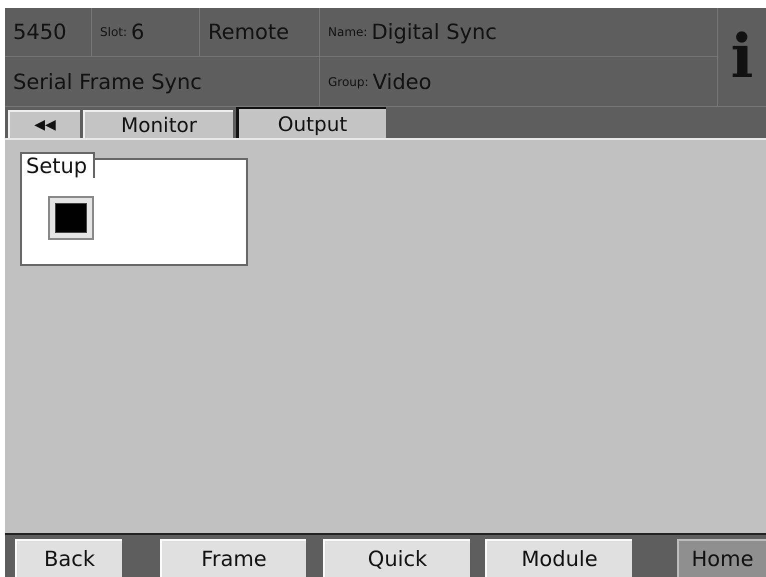 The width and height of the screenshot is (766, 577). Describe the element at coordinates (107, 82) in the screenshot. I see `device-description: Serial Frame Sync` at that location.